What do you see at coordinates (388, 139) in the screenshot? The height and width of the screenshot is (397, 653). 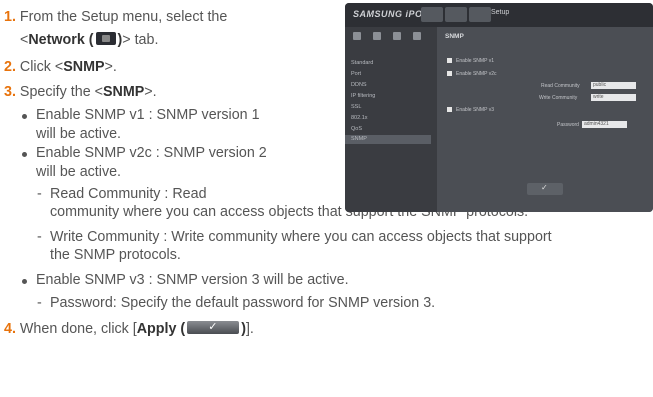 I see `sidebar-item-snmp: SNMP` at bounding box center [388, 139].